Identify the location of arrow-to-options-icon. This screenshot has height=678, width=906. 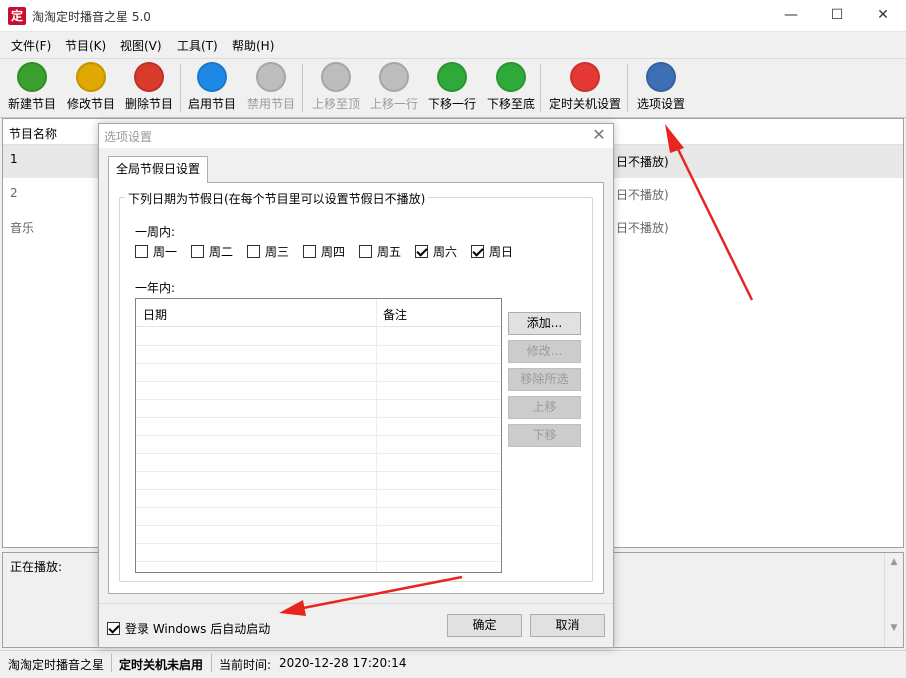
(709, 212).